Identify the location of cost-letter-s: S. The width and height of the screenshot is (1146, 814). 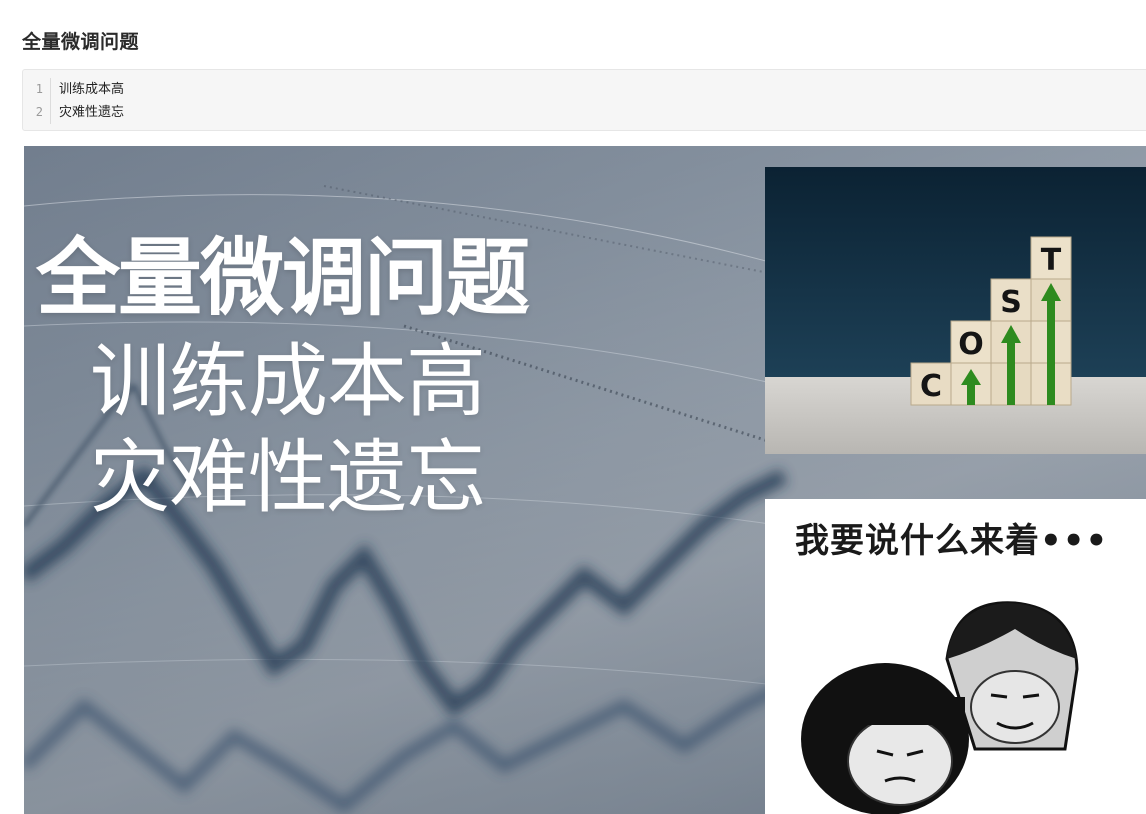
(1011, 302).